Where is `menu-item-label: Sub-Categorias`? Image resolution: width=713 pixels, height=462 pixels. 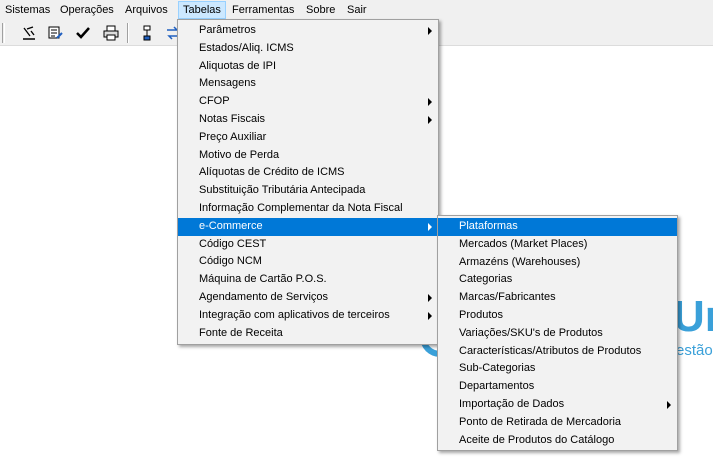
menu-item-label: Sub-Categorias is located at coordinates (497, 368).